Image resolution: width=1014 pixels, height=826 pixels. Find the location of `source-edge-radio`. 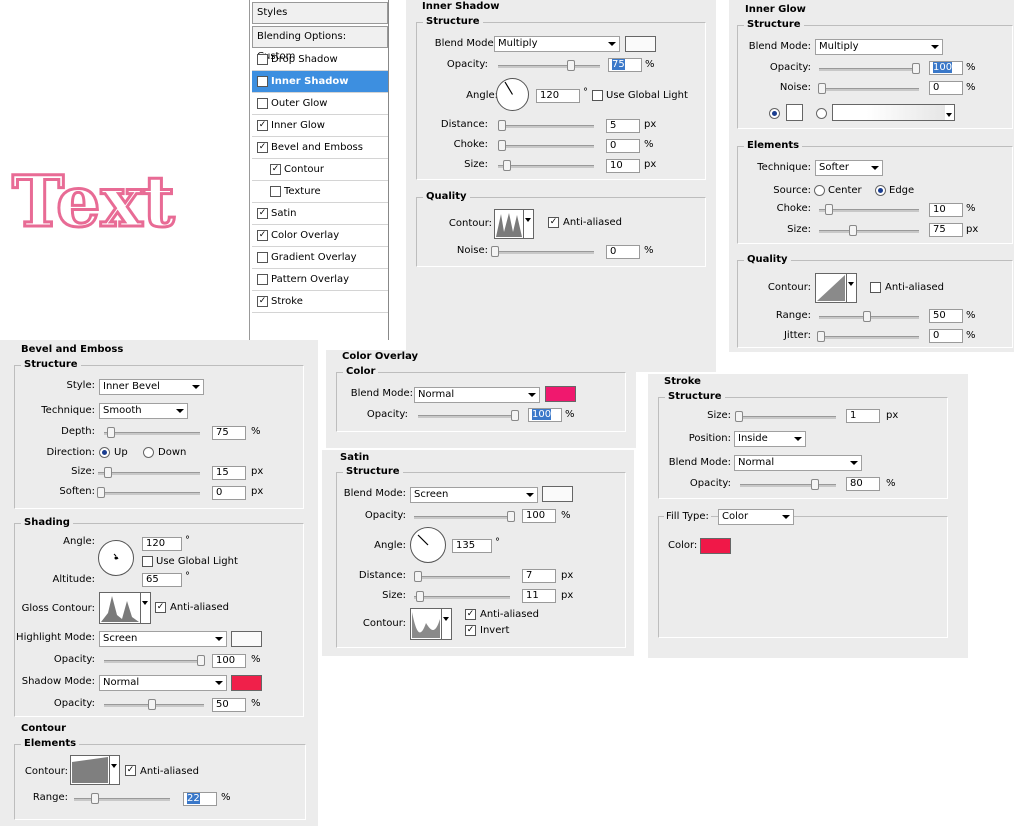

source-edge-radio is located at coordinates (880, 190).